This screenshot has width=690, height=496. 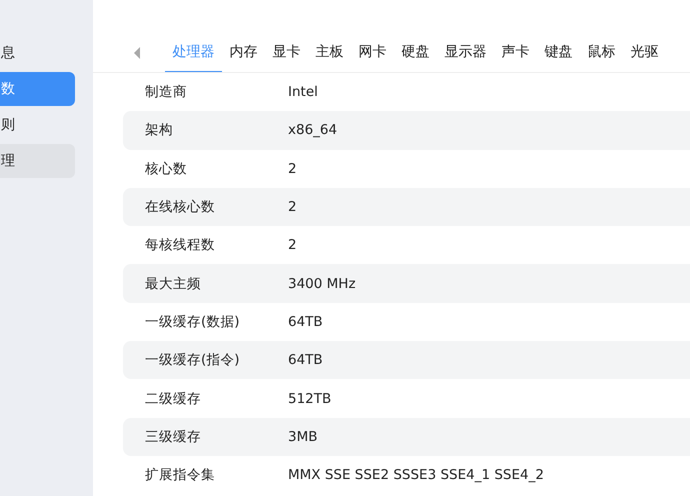 What do you see at coordinates (166, 169) in the screenshot?
I see `property-name: 核心数` at bounding box center [166, 169].